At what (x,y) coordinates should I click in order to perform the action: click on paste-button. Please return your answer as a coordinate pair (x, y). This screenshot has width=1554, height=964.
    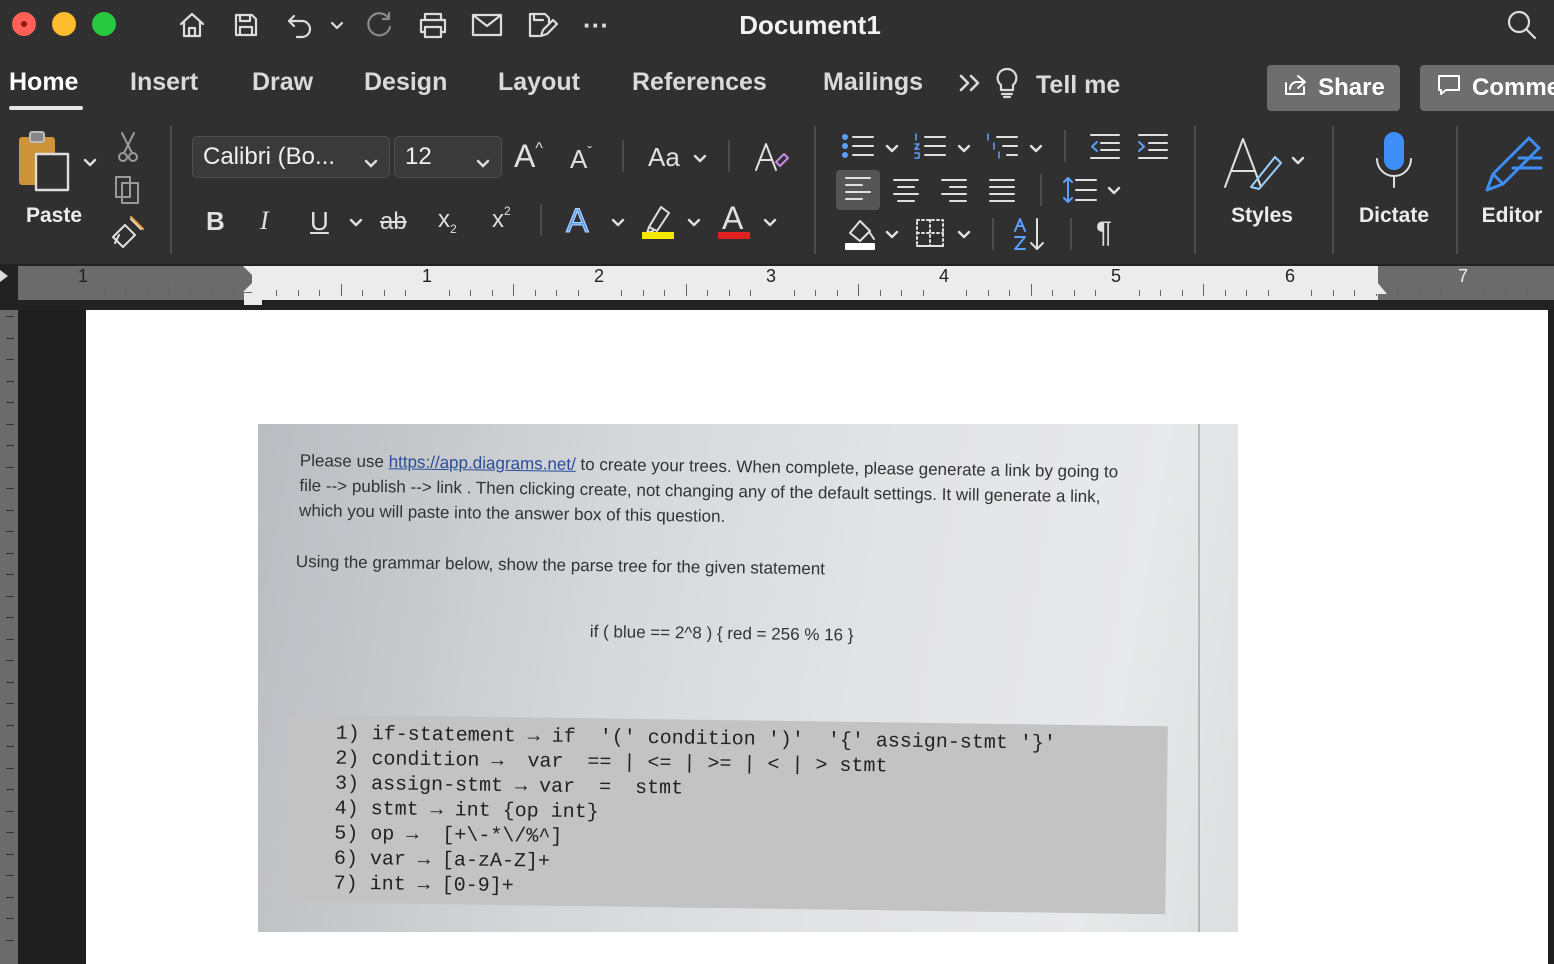
    Looking at the image, I should click on (46, 163).